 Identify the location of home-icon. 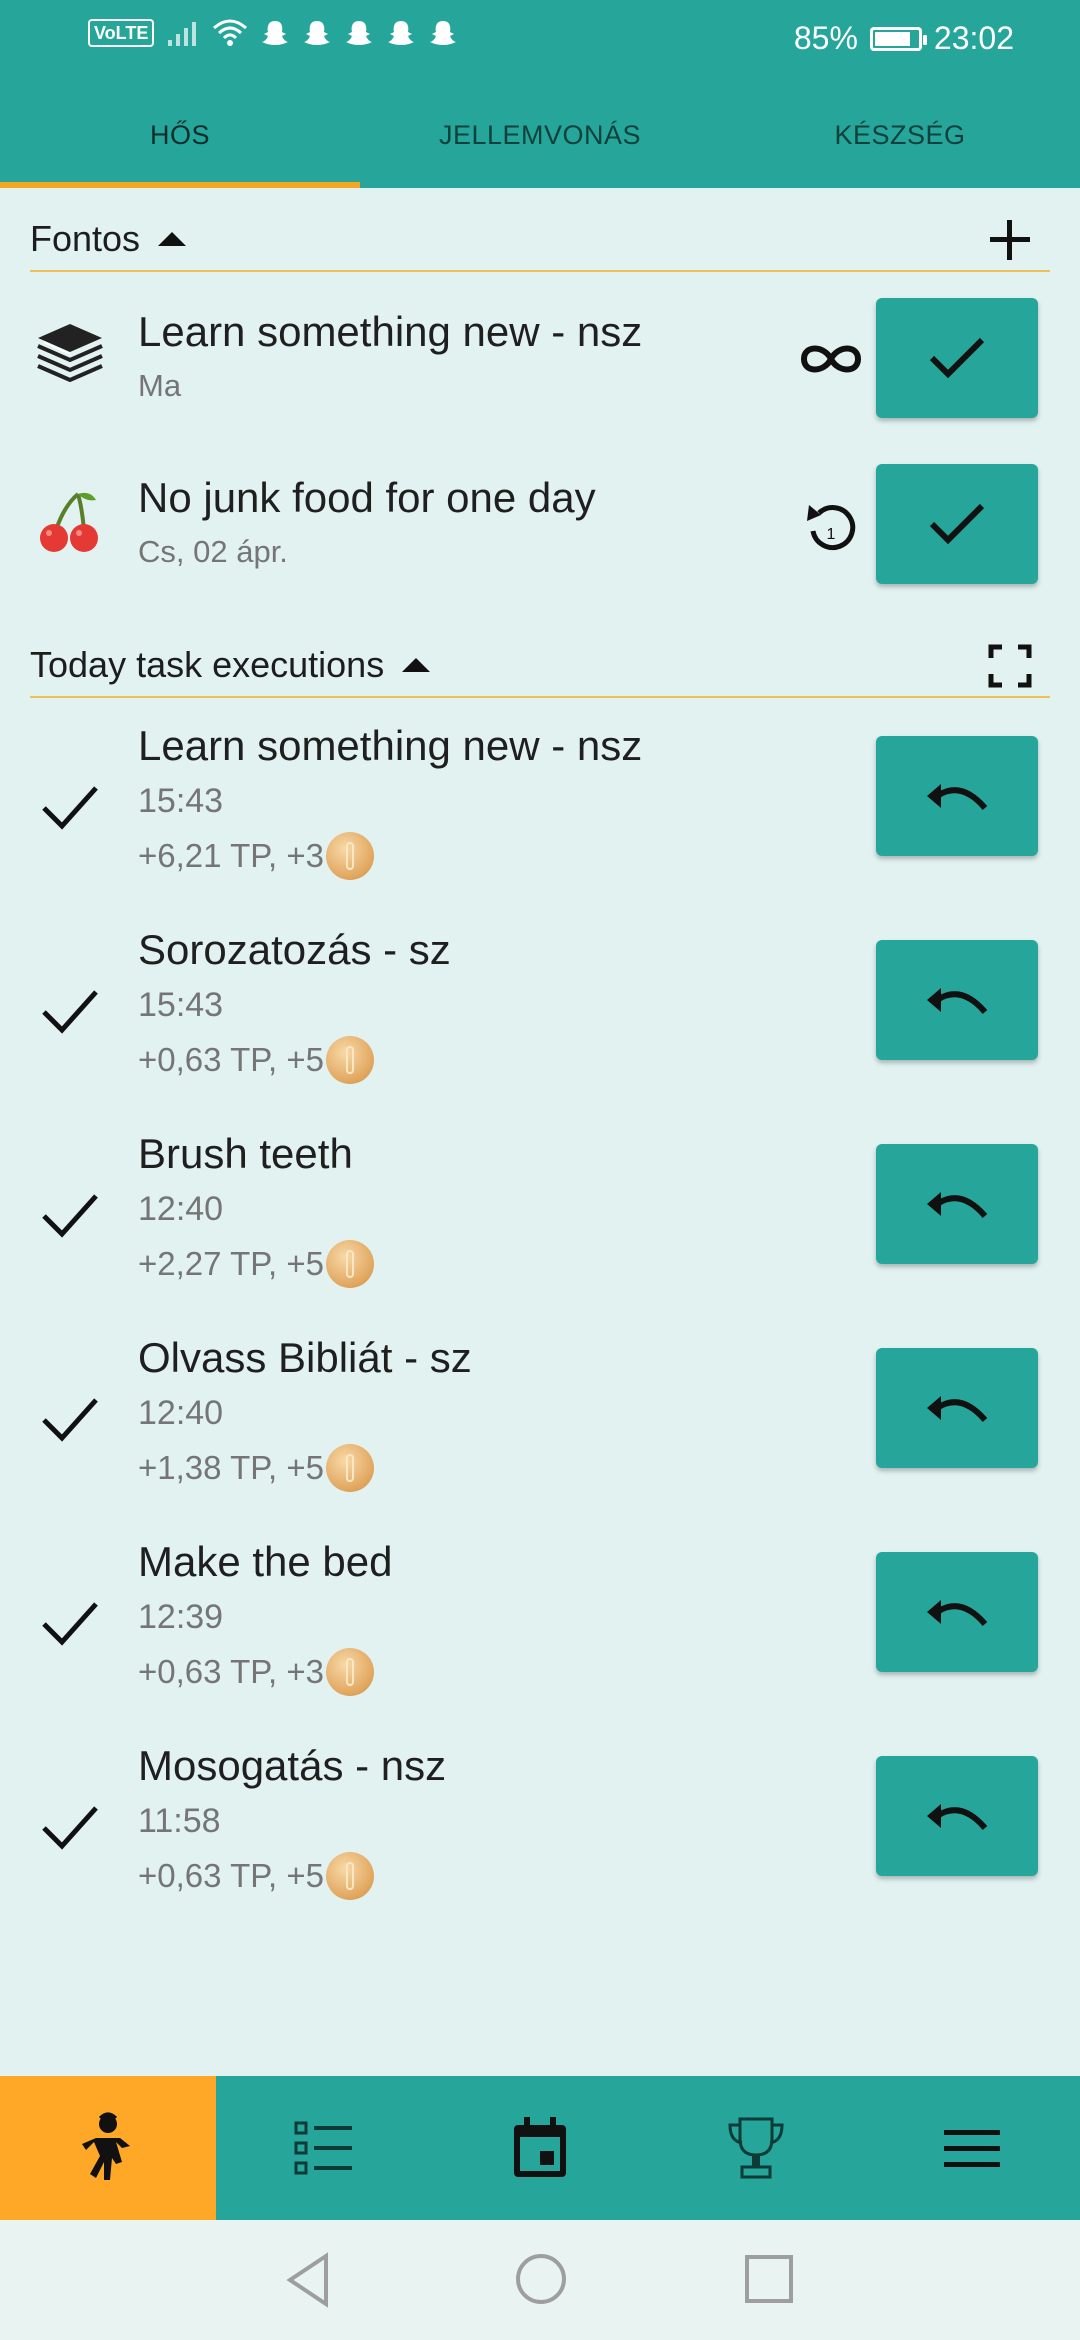
(541, 2279).